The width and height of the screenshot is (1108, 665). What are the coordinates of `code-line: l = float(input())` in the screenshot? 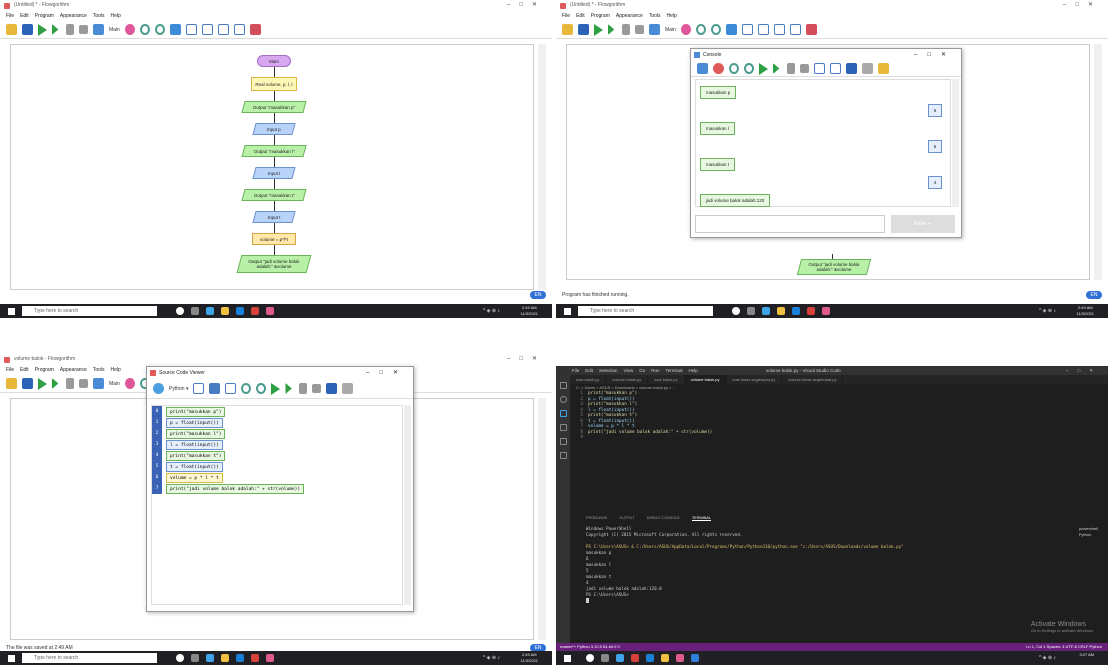 It's located at (194, 445).